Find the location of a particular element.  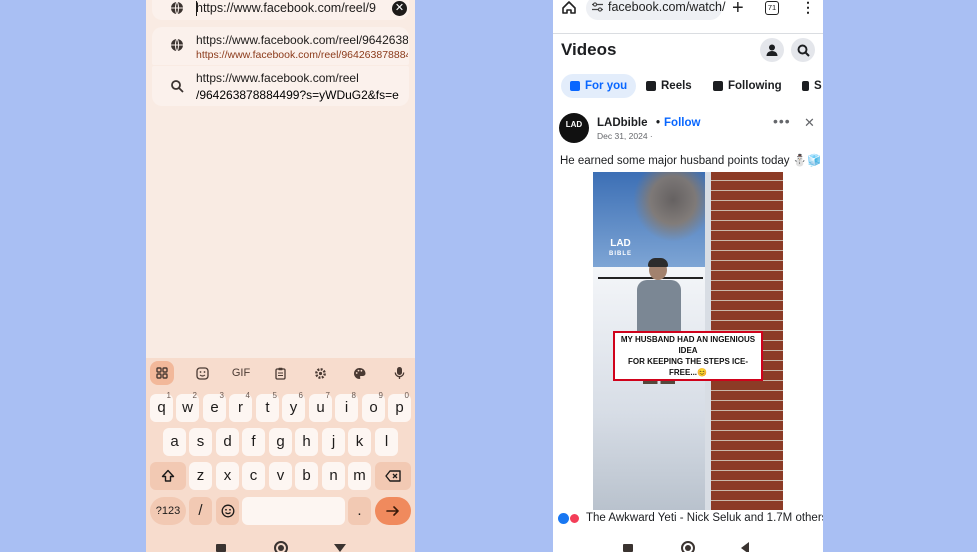

backspace-icon is located at coordinates (393, 476).